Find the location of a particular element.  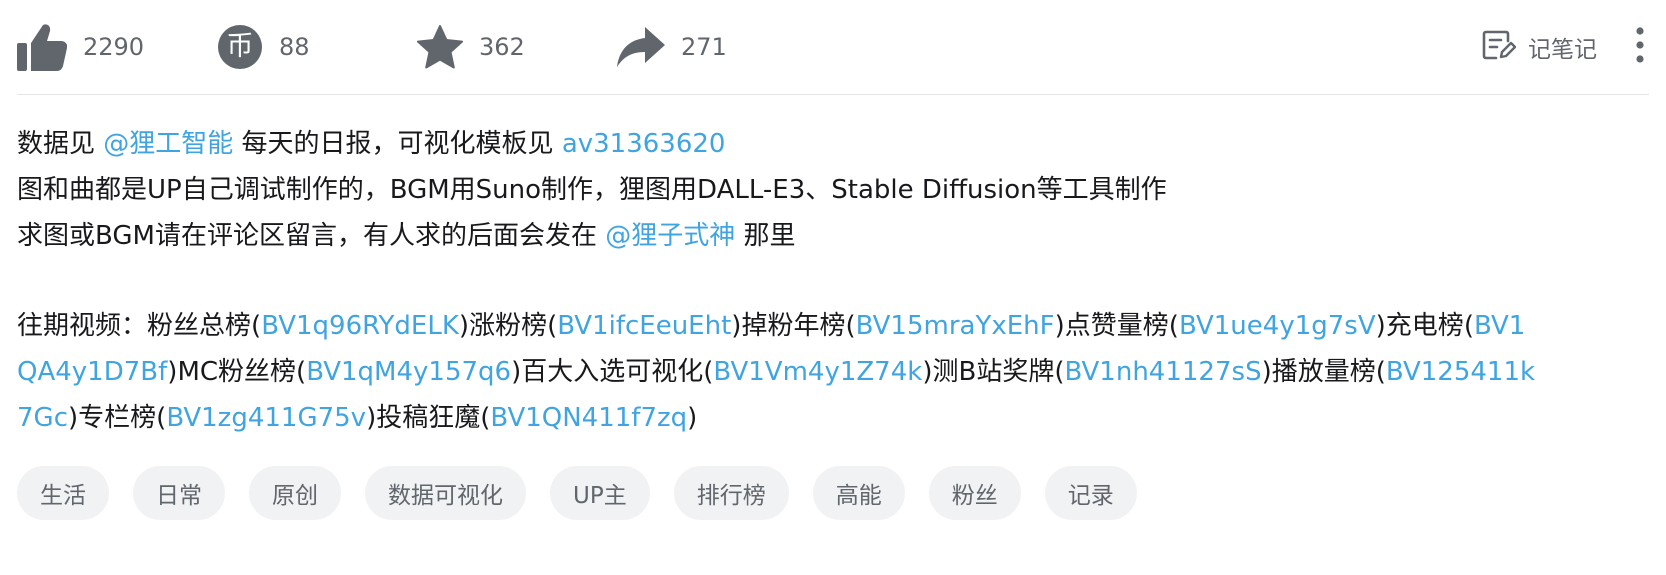

past-video-title: 专栏榜 is located at coordinates (117, 418).